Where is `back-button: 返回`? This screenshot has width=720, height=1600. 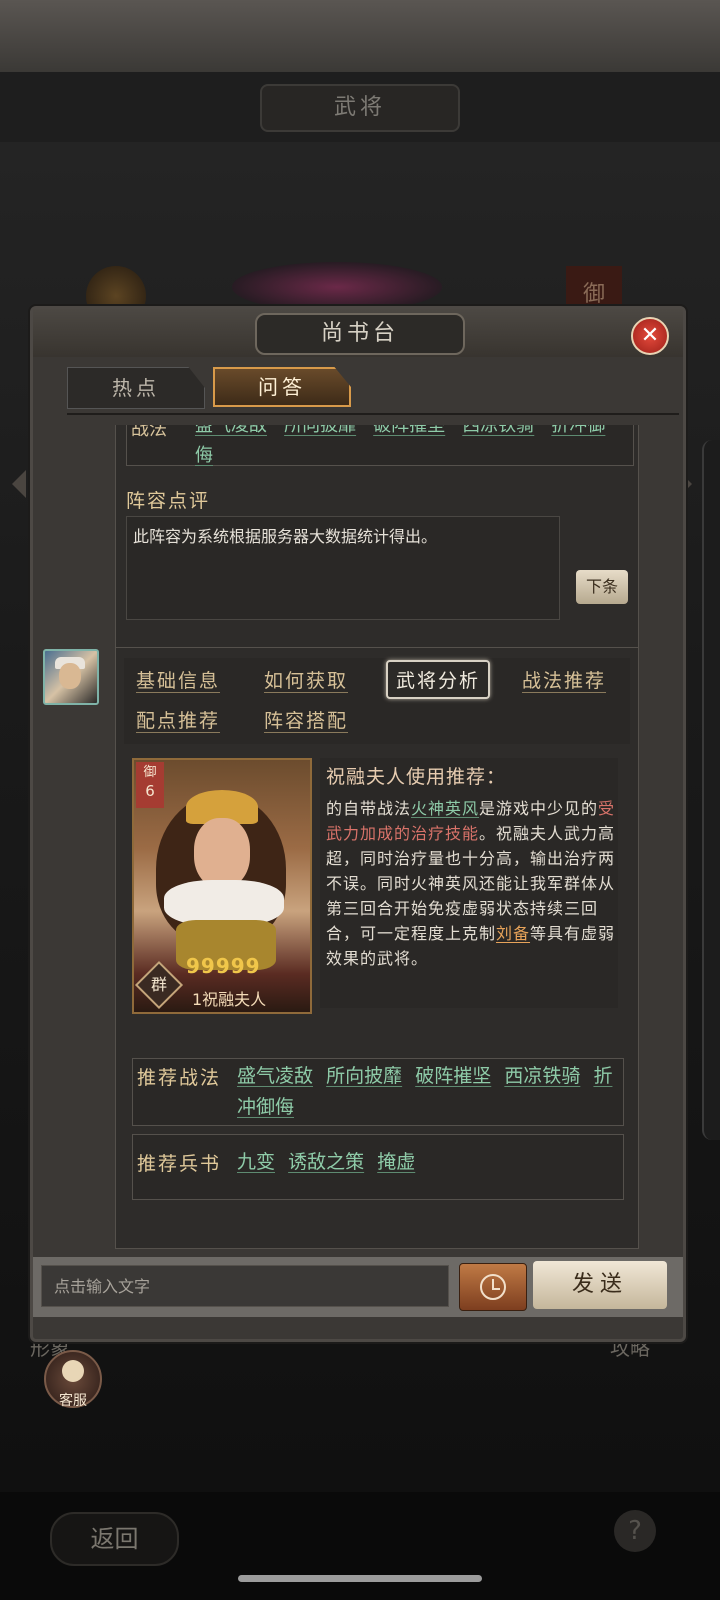
back-button: 返回 is located at coordinates (114, 1539).